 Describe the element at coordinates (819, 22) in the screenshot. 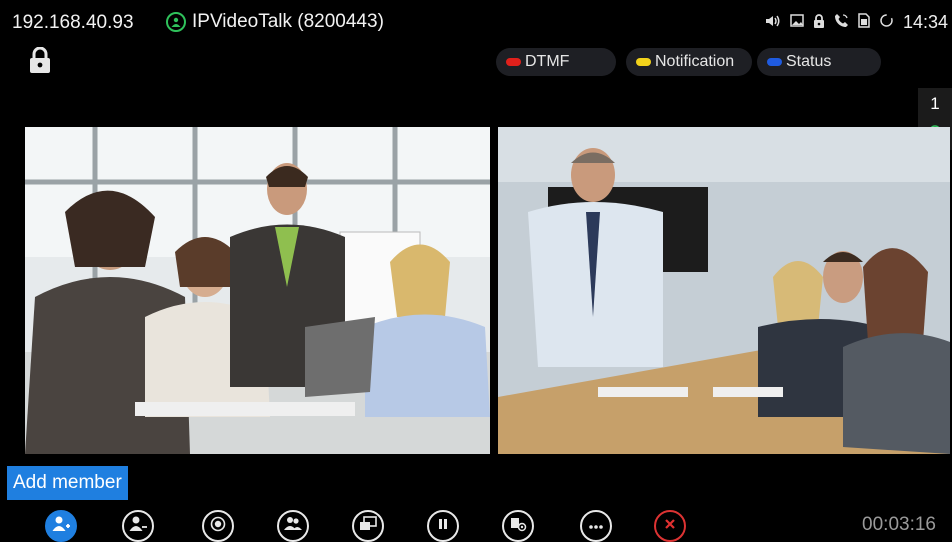

I see `lock-icon` at that location.